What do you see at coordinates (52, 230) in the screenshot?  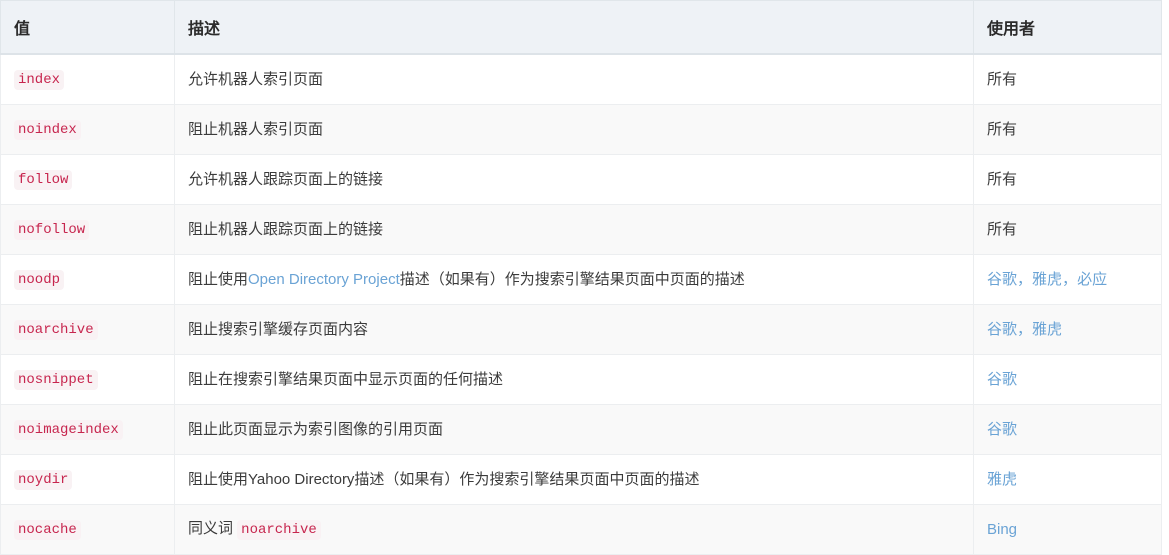 I see `value-code: nofollow` at bounding box center [52, 230].